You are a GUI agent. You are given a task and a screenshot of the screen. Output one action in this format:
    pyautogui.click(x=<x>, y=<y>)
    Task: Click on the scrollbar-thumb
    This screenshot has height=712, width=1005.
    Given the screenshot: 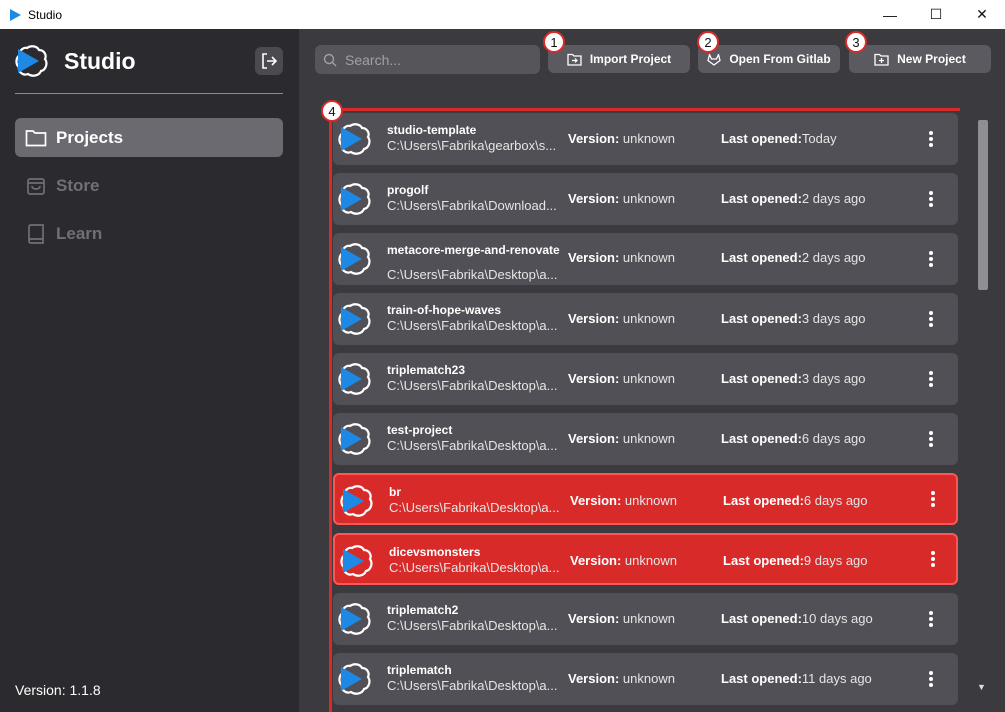 What is the action you would take?
    pyautogui.click(x=983, y=205)
    